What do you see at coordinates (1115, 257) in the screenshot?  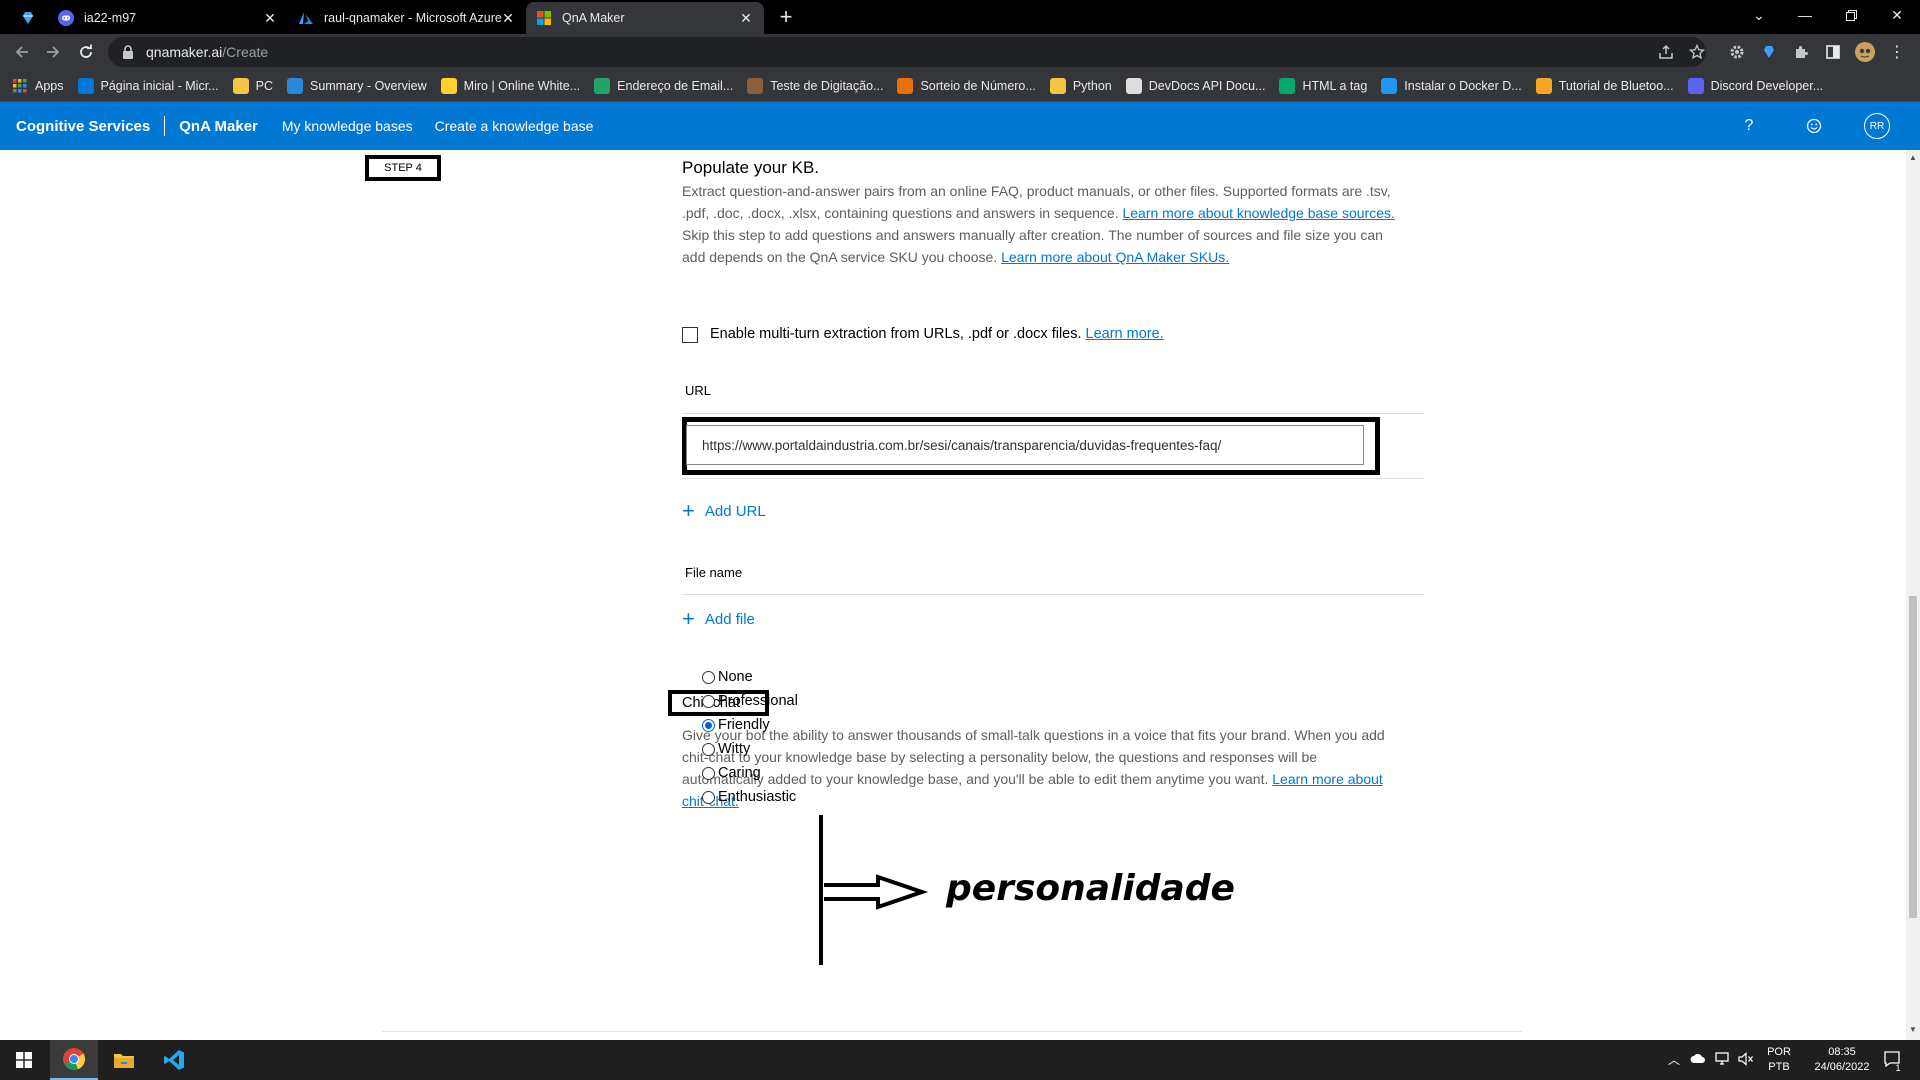 I see `learn-more-skus-link: Learn more about QnA Maker SKUs.` at bounding box center [1115, 257].